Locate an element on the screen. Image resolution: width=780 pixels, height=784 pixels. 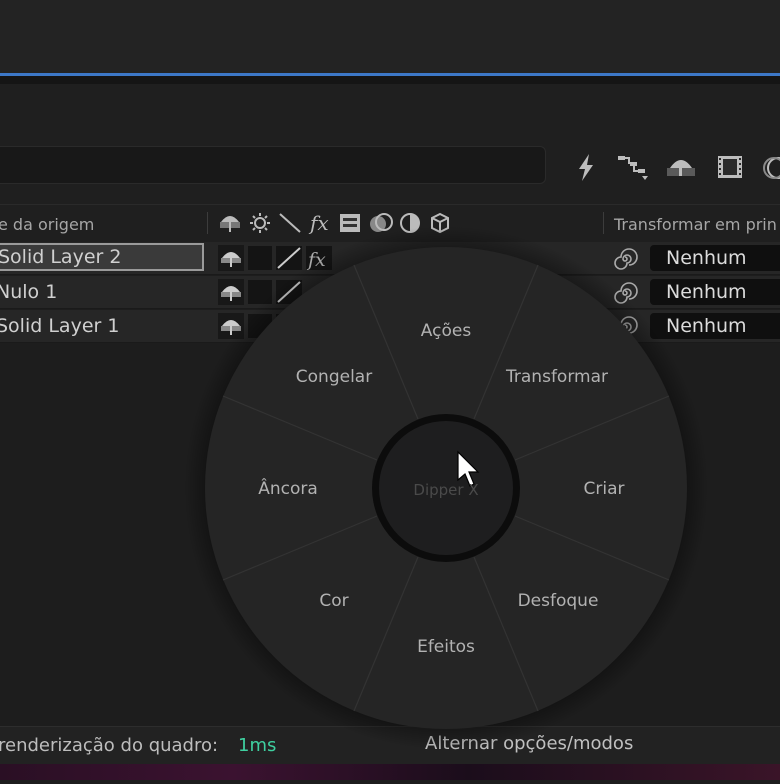
film-icon is located at coordinates (730, 167).